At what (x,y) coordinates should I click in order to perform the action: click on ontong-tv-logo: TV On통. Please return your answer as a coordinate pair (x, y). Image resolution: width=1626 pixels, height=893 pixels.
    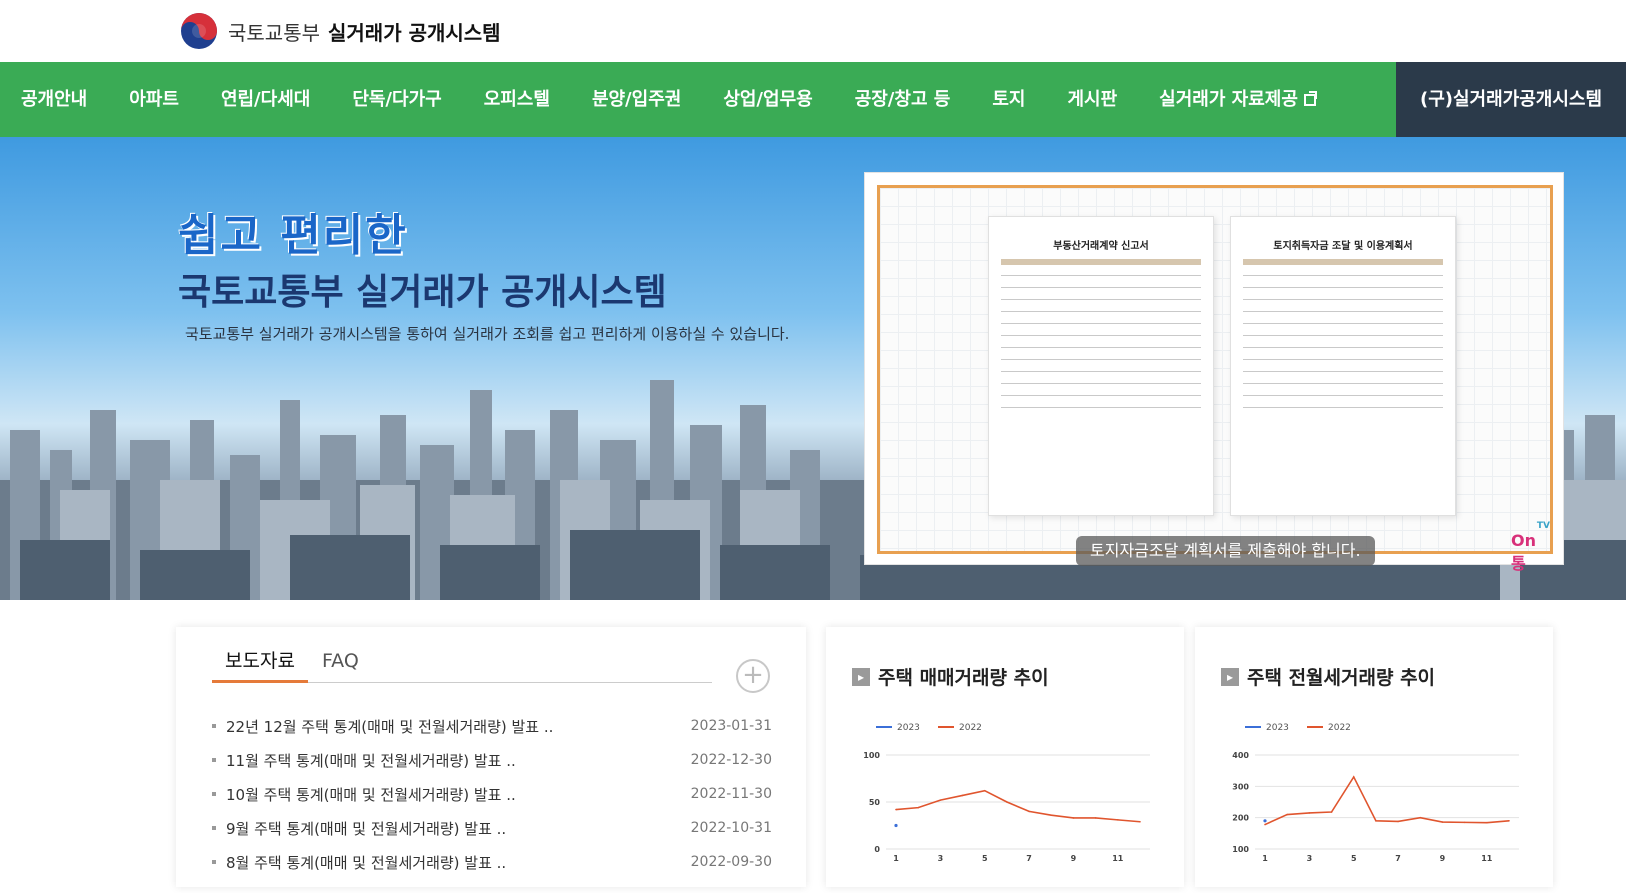
    Looking at the image, I should click on (1530, 547).